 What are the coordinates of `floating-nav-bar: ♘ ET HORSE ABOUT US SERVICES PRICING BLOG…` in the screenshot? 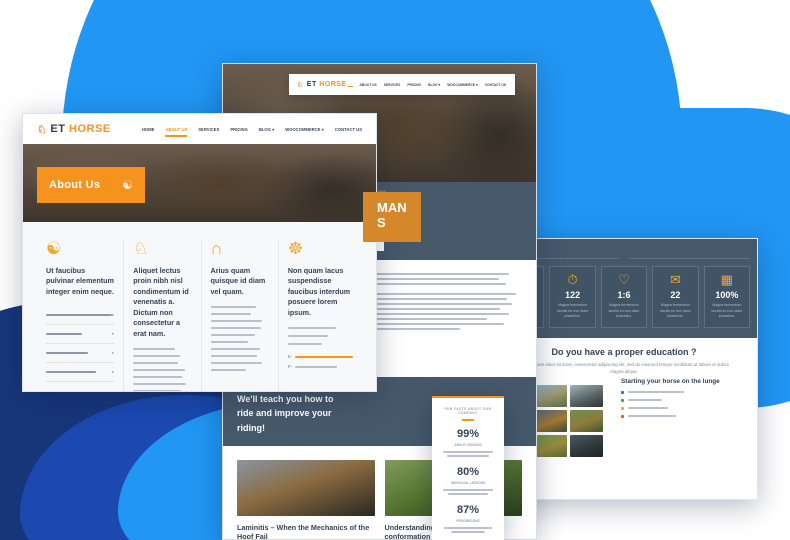 It's located at (402, 84).